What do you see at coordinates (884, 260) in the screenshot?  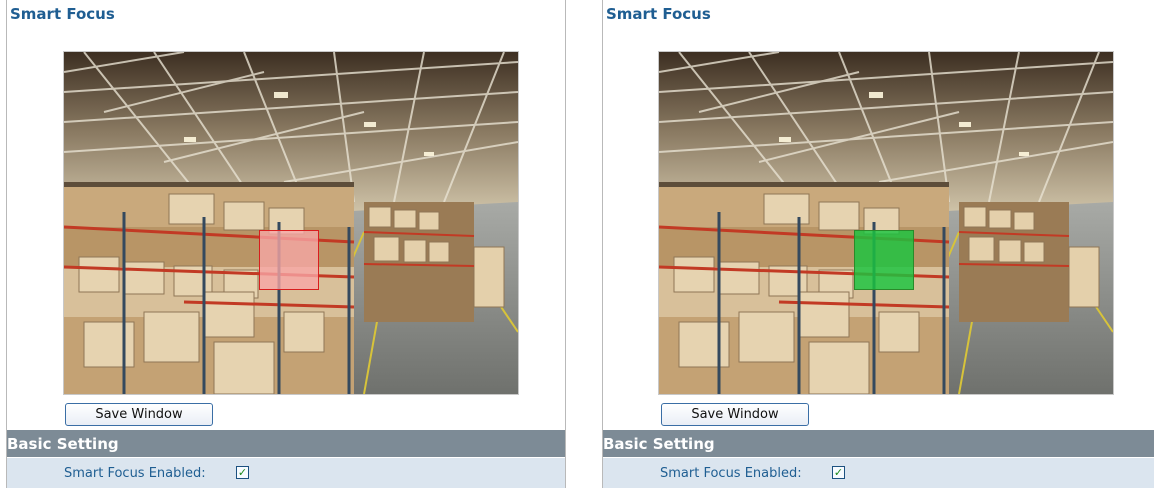 I see `focus-window-saved` at bounding box center [884, 260].